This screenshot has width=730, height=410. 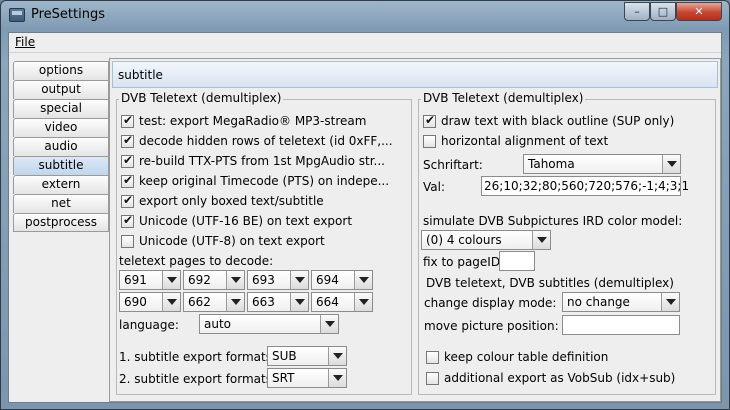 What do you see at coordinates (149, 325) in the screenshot?
I see `language-label: language:` at bounding box center [149, 325].